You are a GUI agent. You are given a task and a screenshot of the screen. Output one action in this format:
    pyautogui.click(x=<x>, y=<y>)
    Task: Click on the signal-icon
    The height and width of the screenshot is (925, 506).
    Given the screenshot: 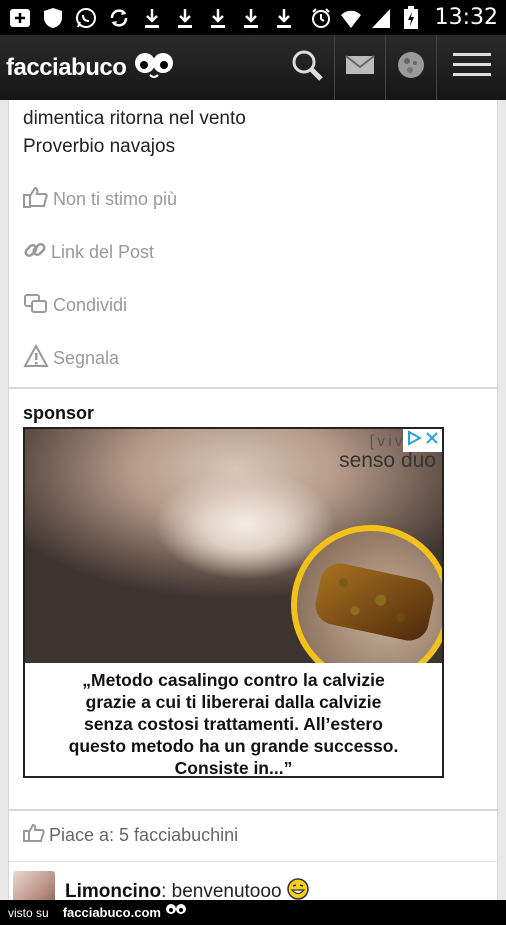 What is the action you would take?
    pyautogui.click(x=381, y=18)
    